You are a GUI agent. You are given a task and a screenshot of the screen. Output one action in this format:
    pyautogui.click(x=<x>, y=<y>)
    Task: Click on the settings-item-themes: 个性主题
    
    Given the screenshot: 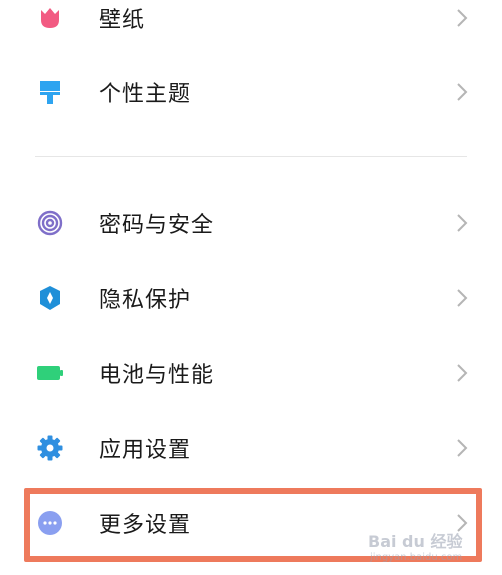 What is the action you would take?
    pyautogui.click(x=251, y=92)
    